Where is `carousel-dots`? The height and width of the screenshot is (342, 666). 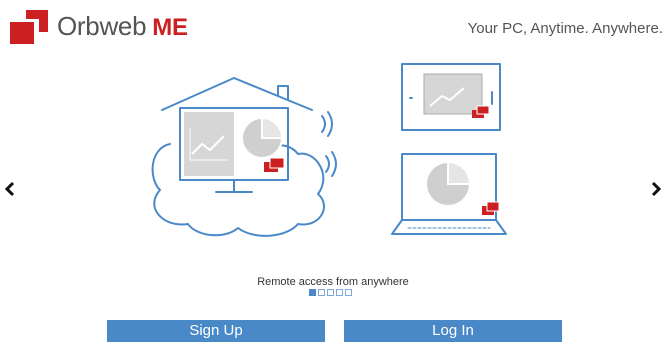 carousel-dots is located at coordinates (330, 292).